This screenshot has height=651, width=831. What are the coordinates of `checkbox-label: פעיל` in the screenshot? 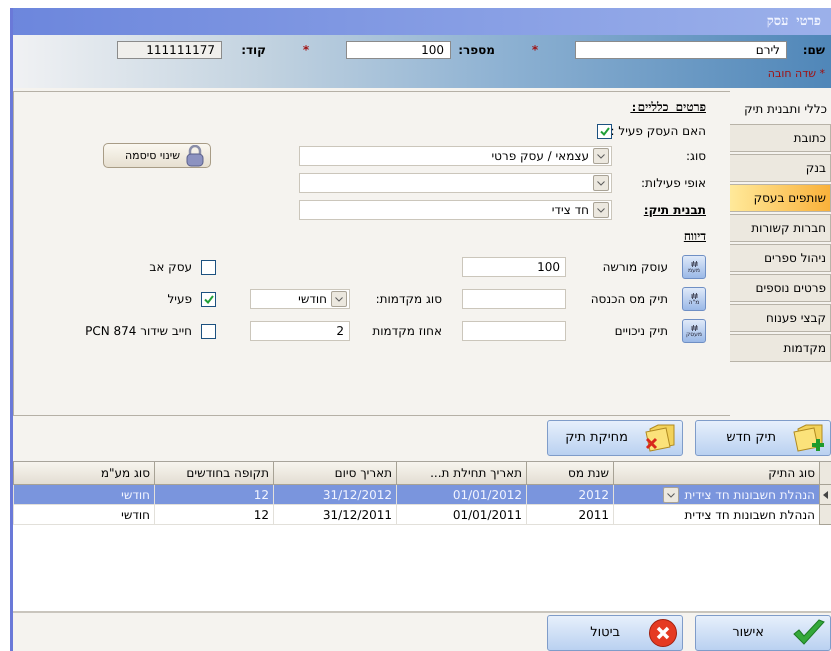 It's located at (179, 299).